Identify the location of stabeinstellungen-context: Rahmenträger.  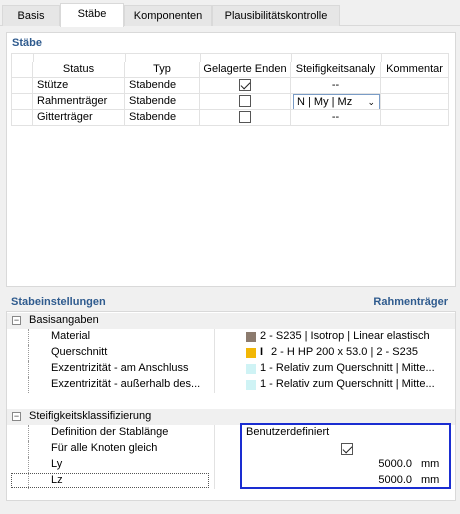
(410, 302).